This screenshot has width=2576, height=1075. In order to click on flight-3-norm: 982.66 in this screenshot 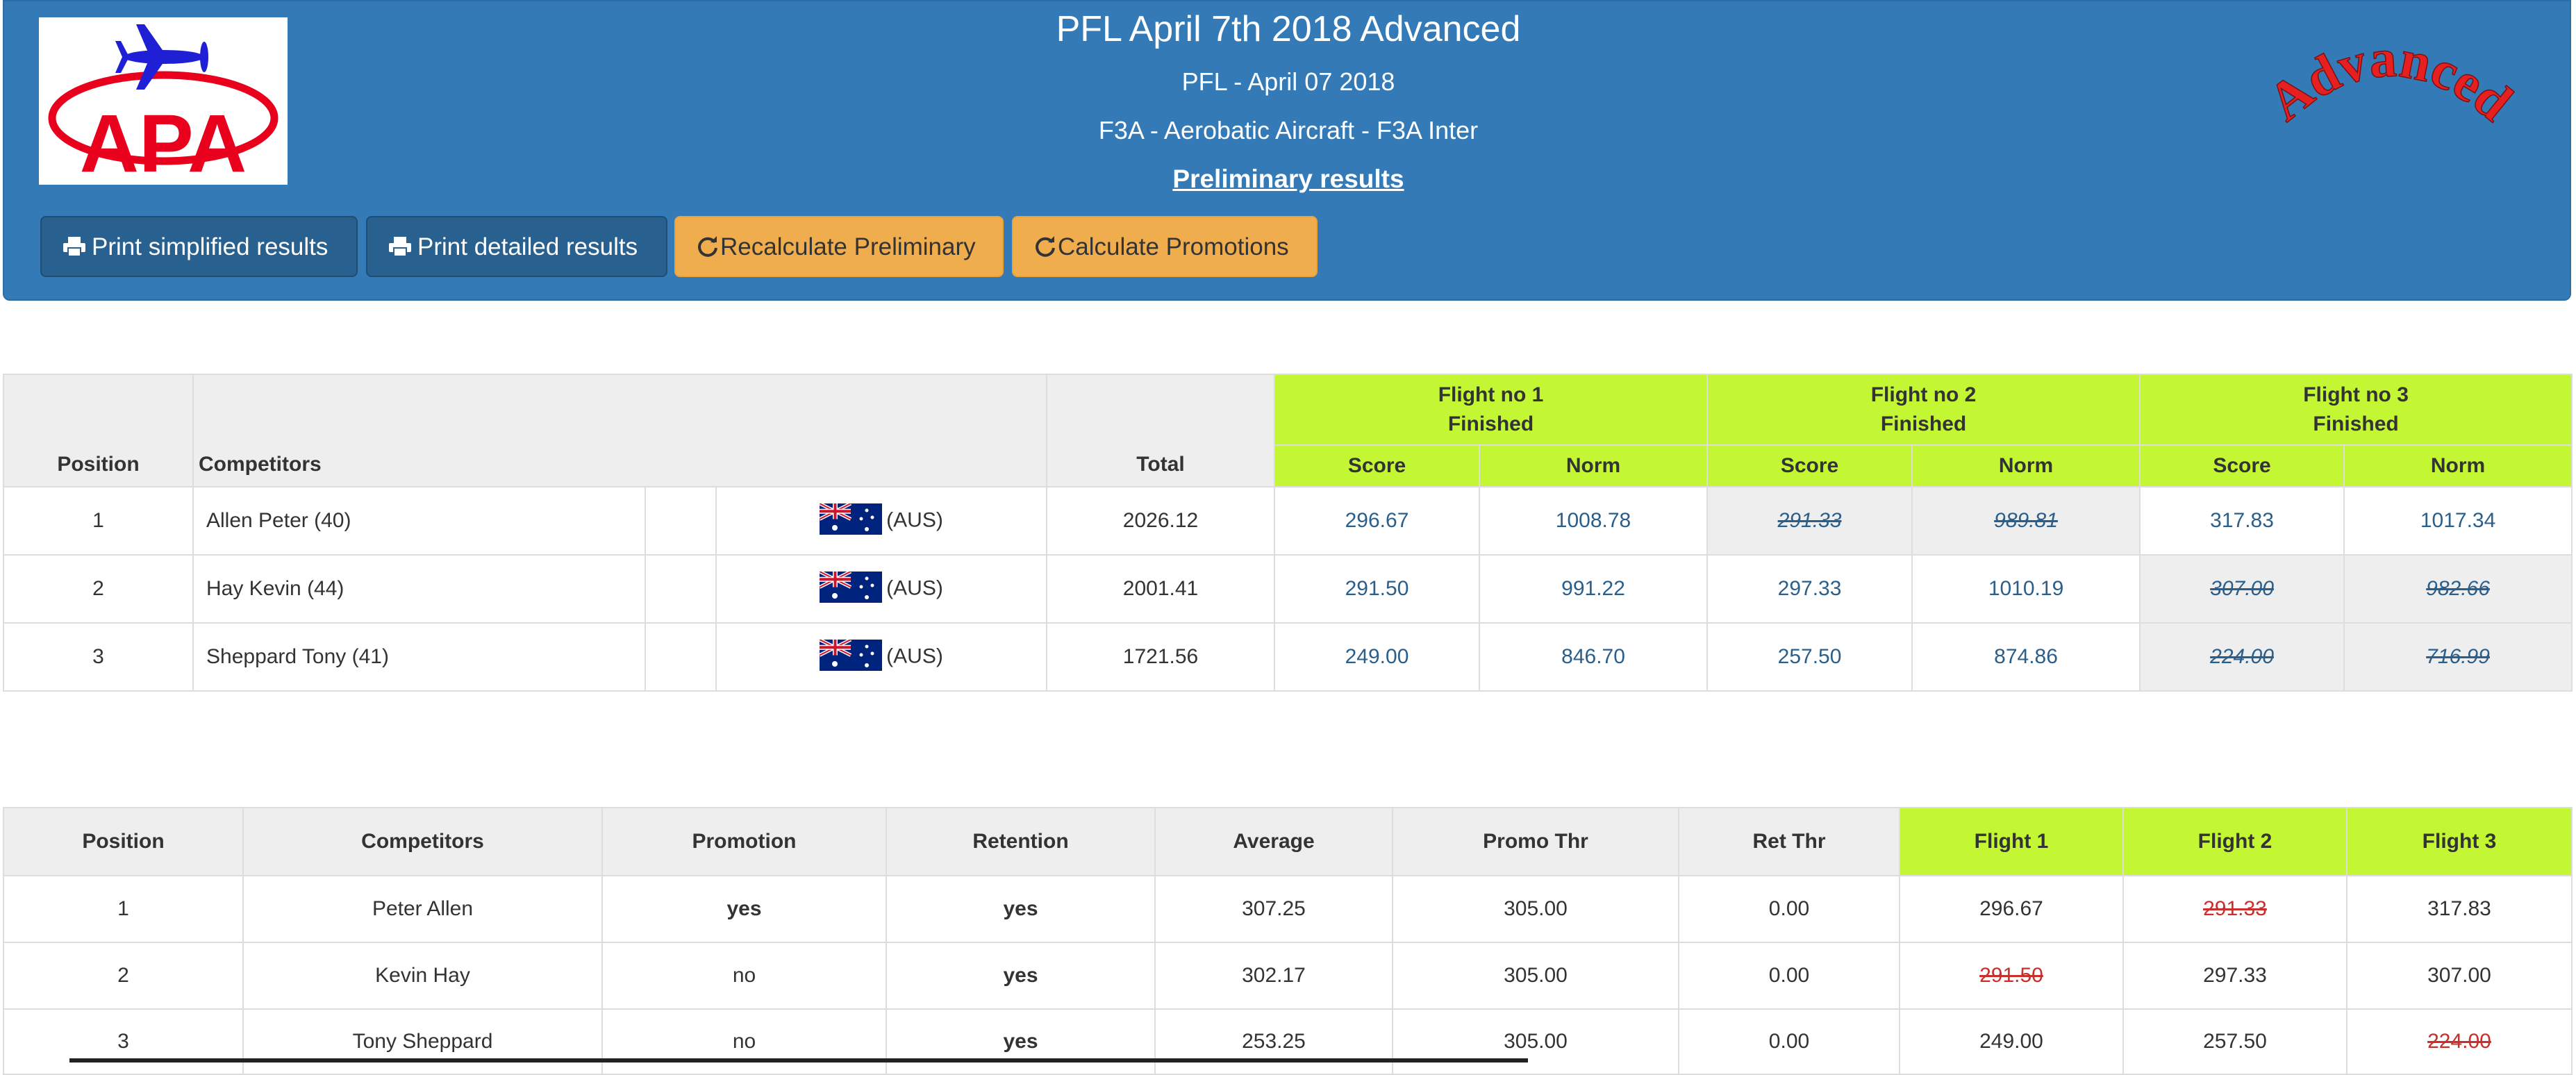, I will do `click(2458, 589)`.